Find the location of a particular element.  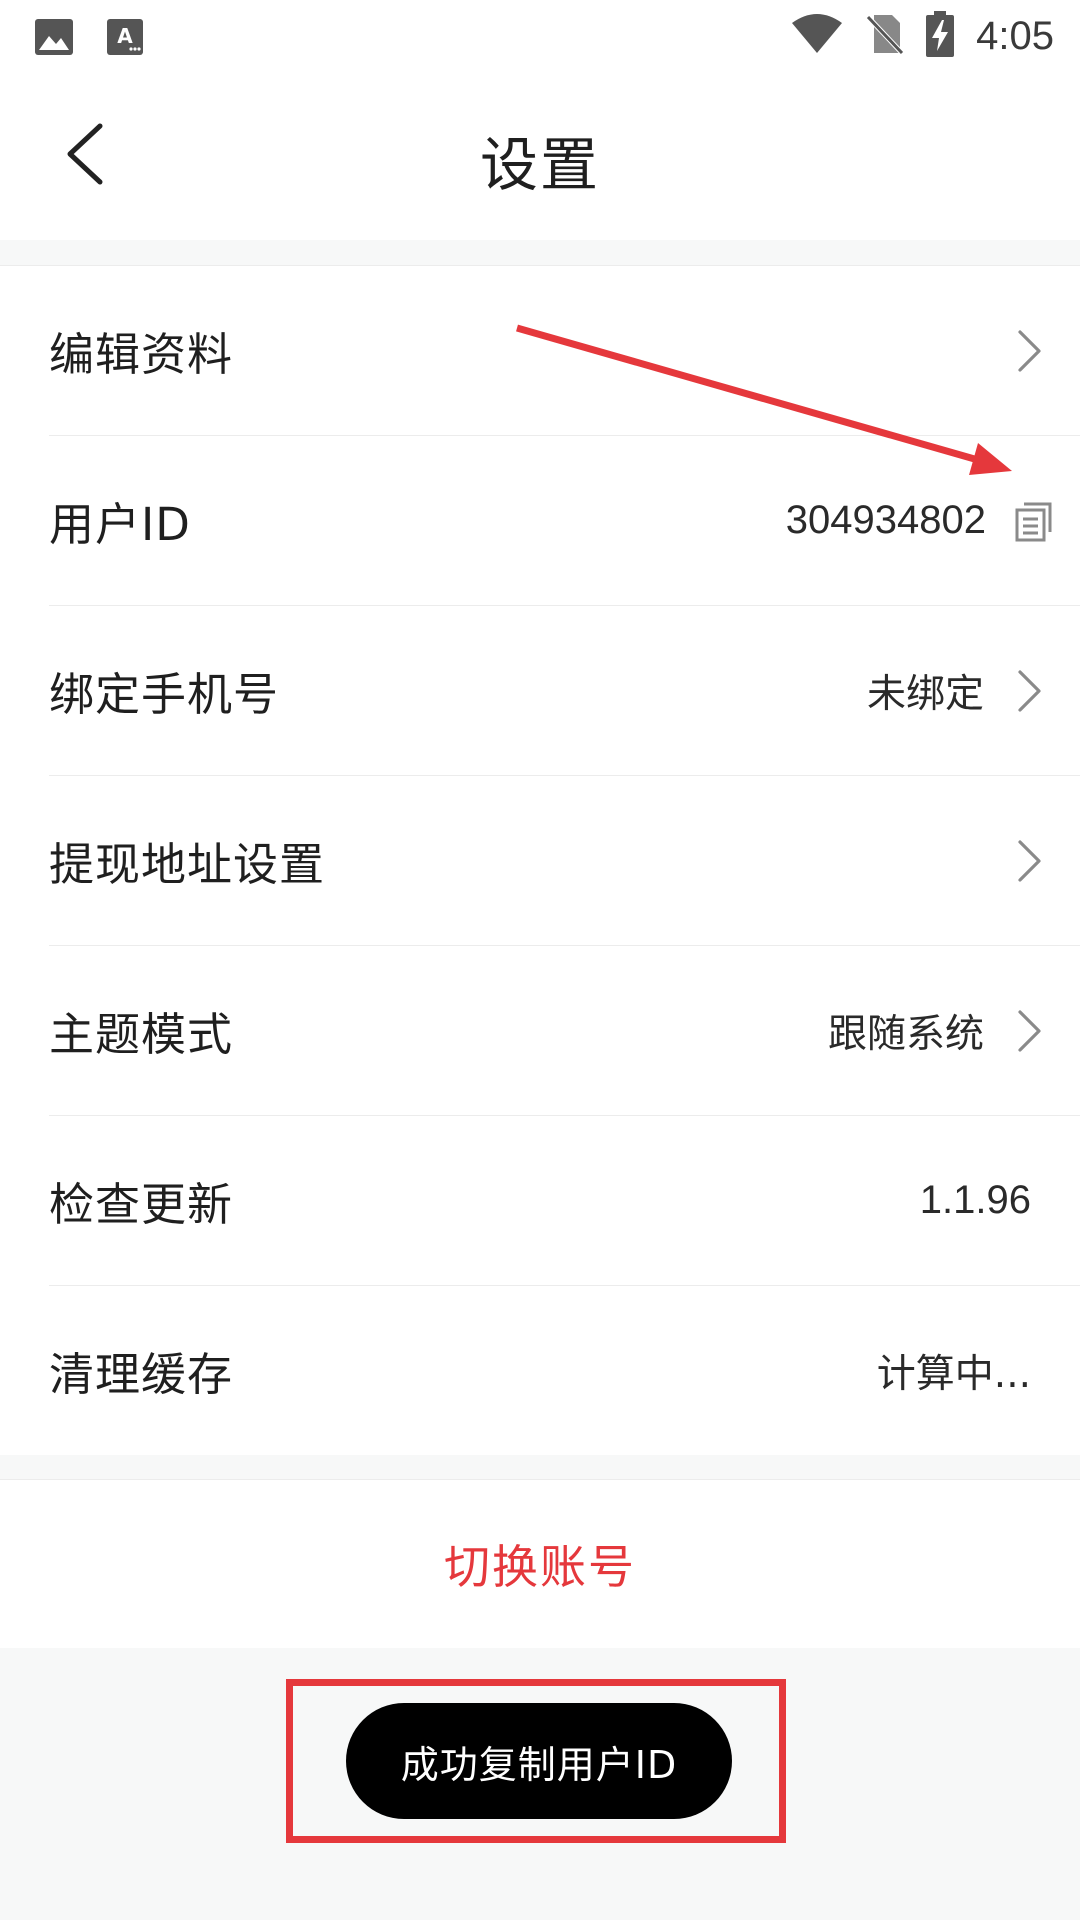

switch-account-button: 切换账号 is located at coordinates (540, 1563).